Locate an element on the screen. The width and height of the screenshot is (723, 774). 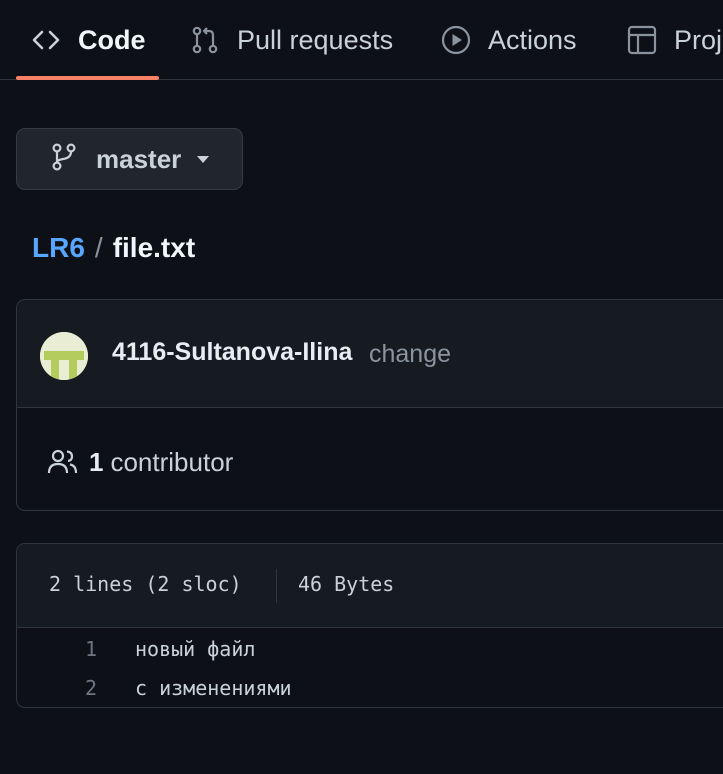
line-number: 2 is located at coordinates (77, 688).